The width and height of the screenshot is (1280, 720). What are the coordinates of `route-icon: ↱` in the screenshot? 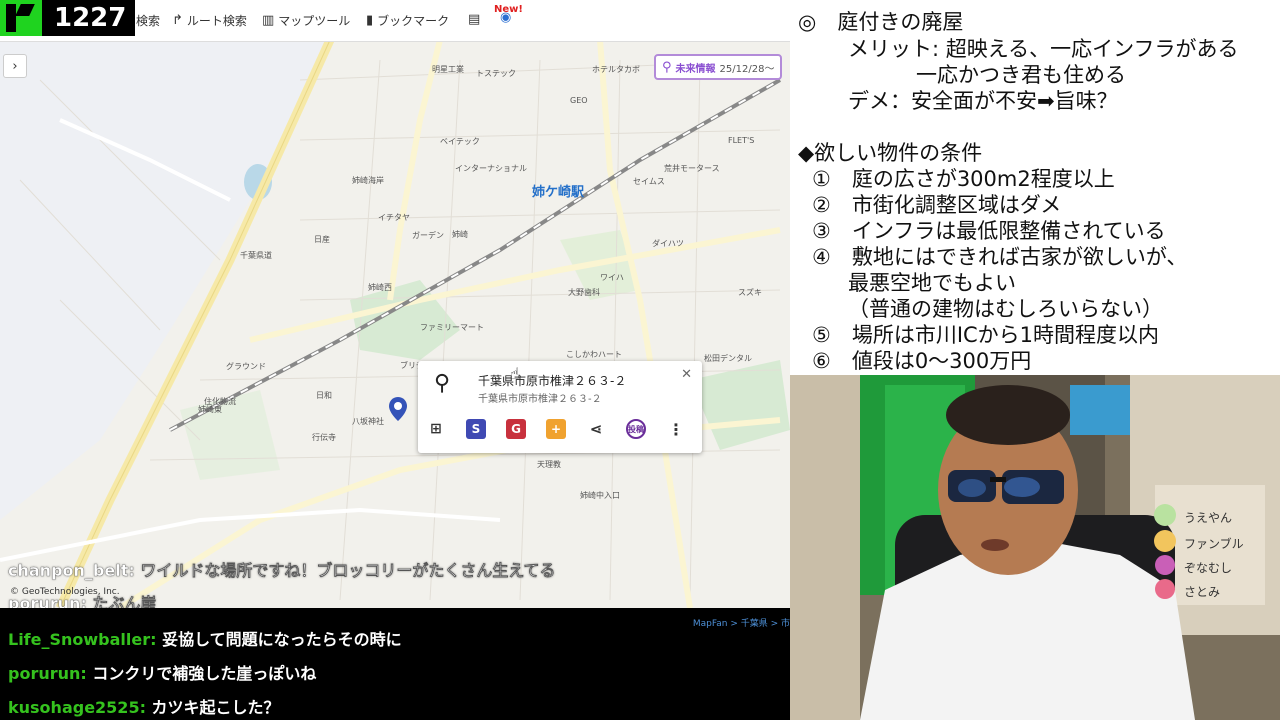 It's located at (177, 20).